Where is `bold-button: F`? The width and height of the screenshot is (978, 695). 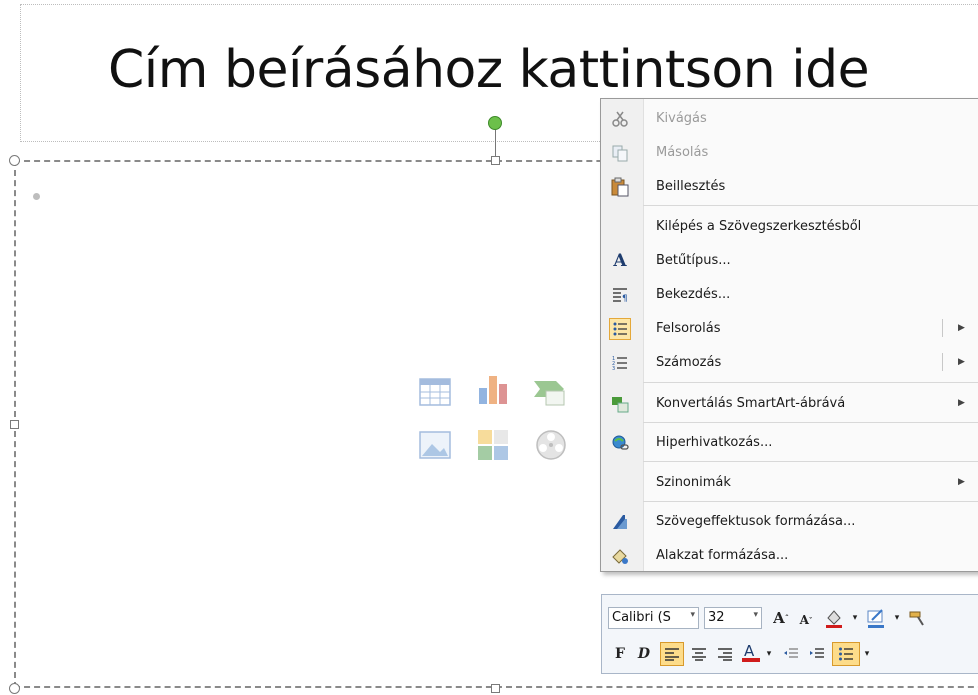 bold-button: F is located at coordinates (620, 654).